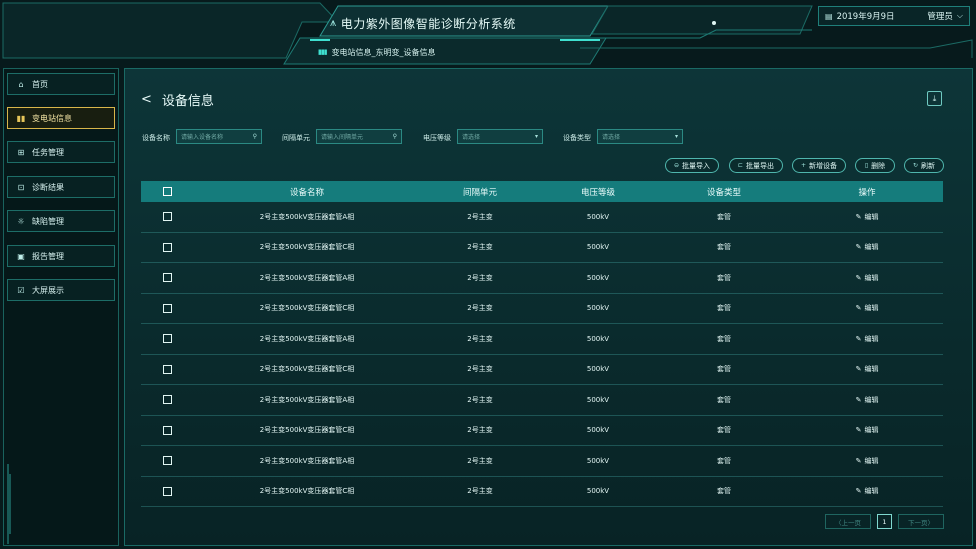 The height and width of the screenshot is (549, 976). I want to click on page-title: < 设备信息, so click(177, 99).